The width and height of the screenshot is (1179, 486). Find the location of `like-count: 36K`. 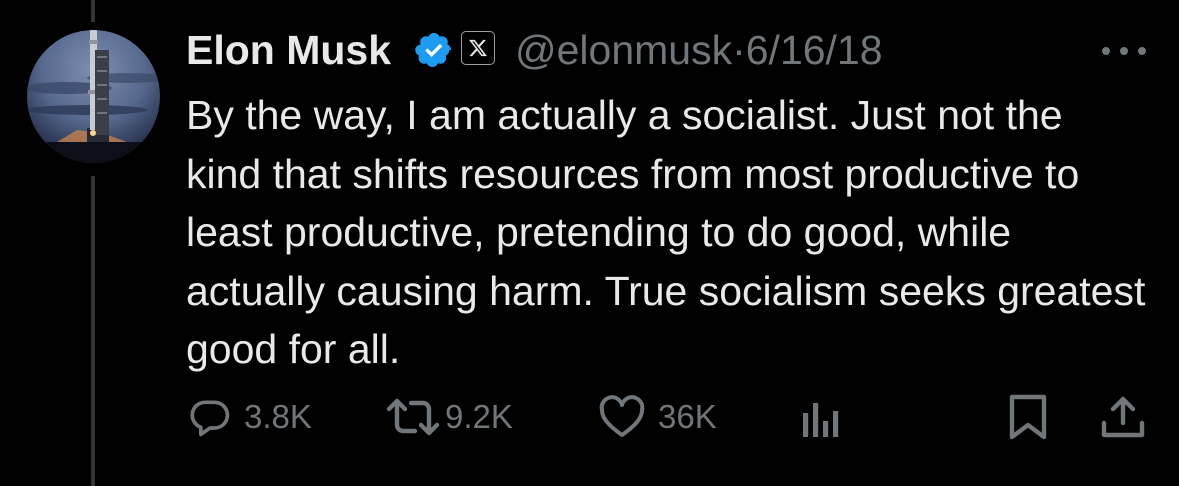

like-count: 36K is located at coordinates (687, 416).